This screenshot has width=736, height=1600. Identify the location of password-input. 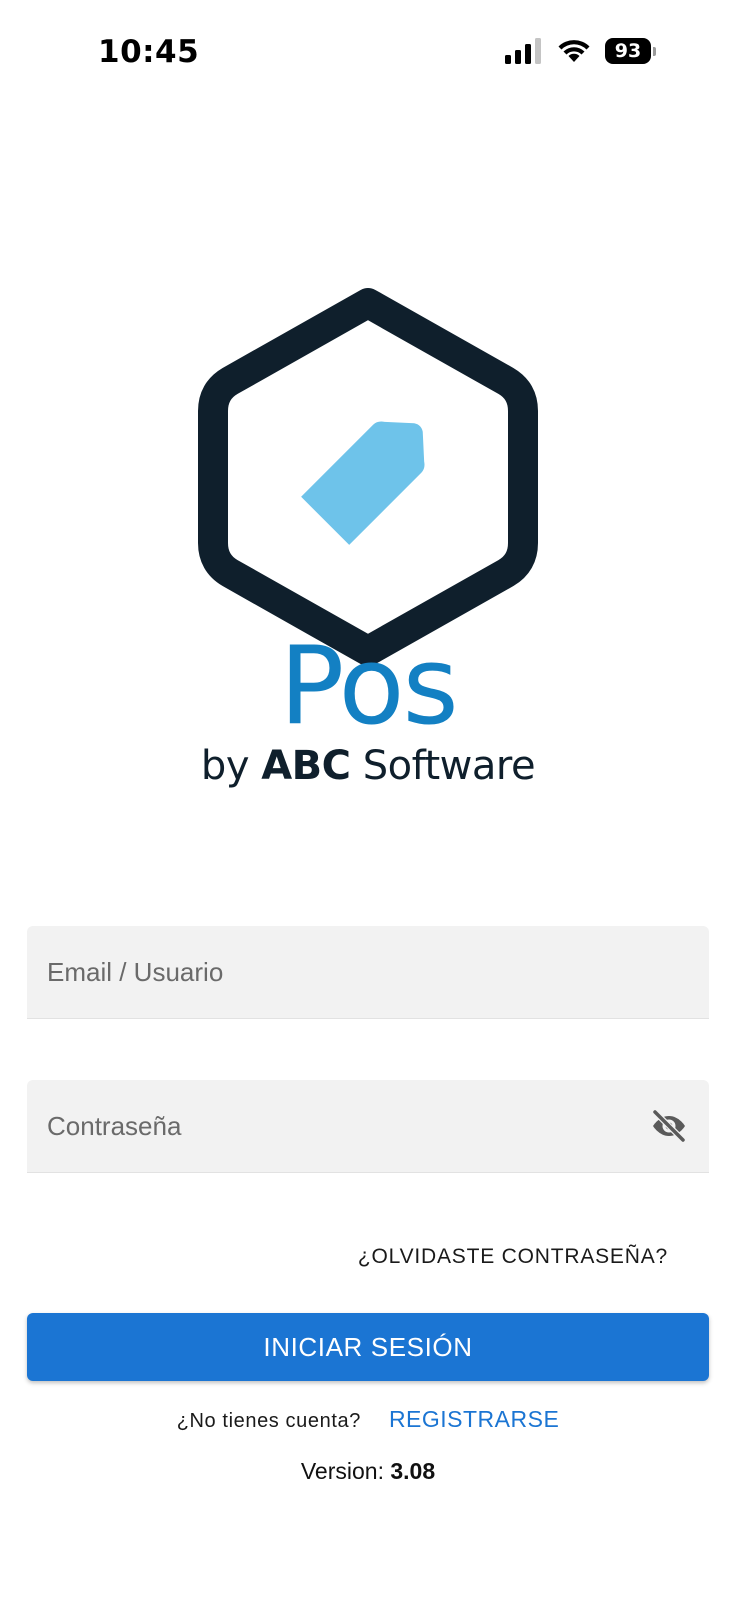
(347, 1126).